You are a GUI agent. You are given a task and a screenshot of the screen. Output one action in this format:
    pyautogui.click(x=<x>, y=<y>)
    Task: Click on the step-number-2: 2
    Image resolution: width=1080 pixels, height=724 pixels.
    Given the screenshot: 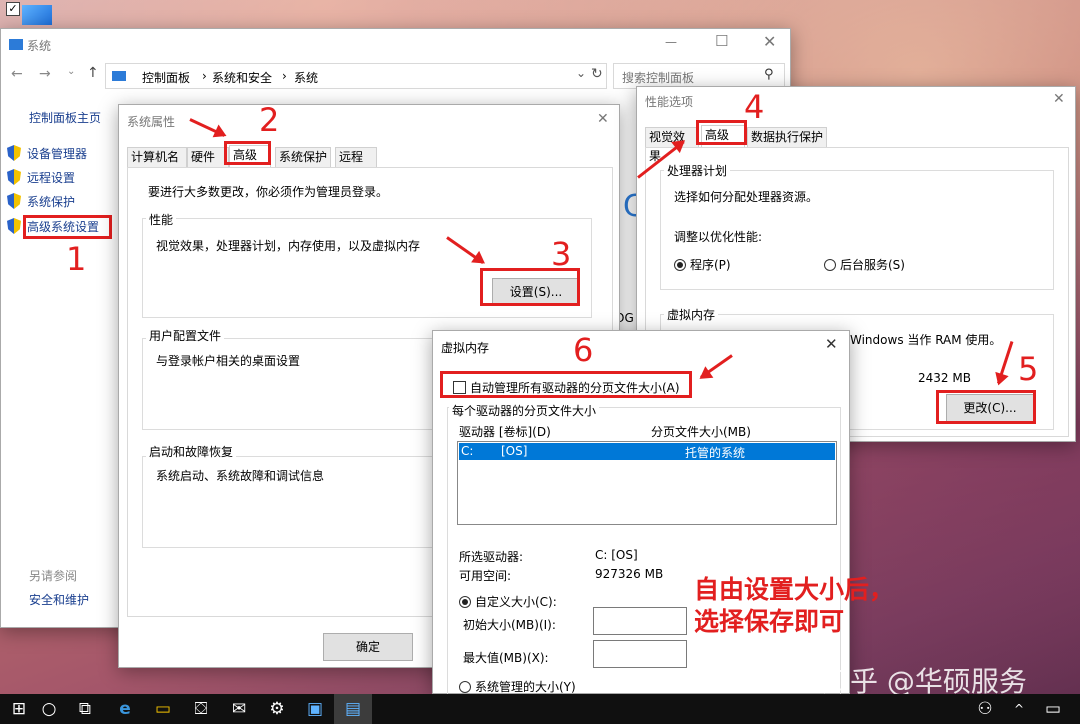 What is the action you would take?
    pyautogui.click(x=269, y=120)
    